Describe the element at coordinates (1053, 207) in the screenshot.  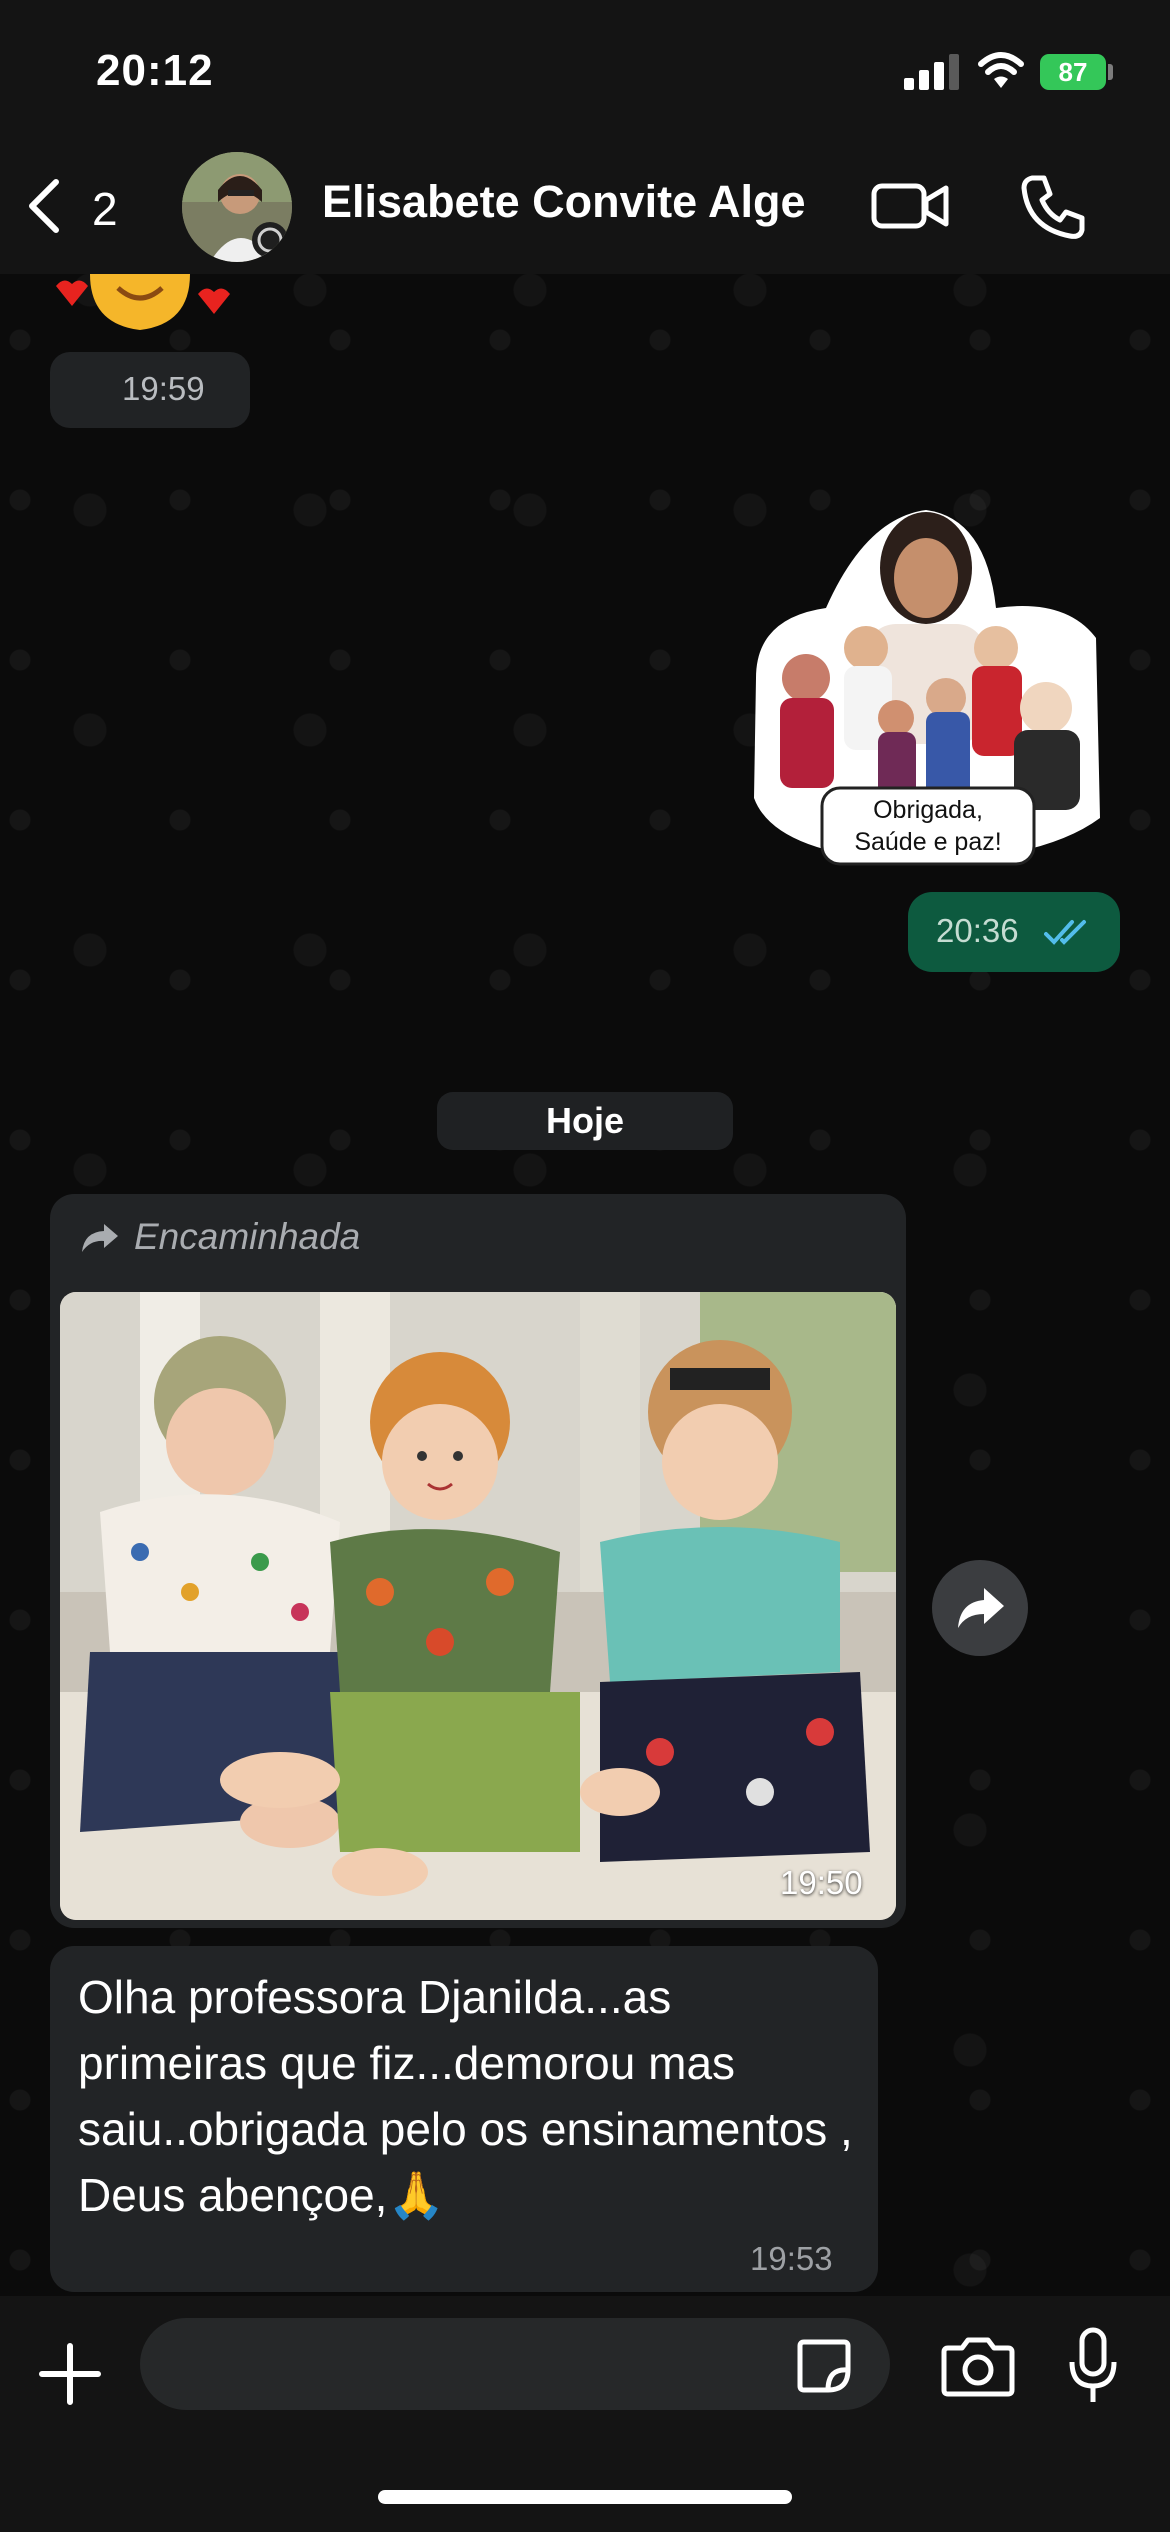
I see `phone-icon` at that location.